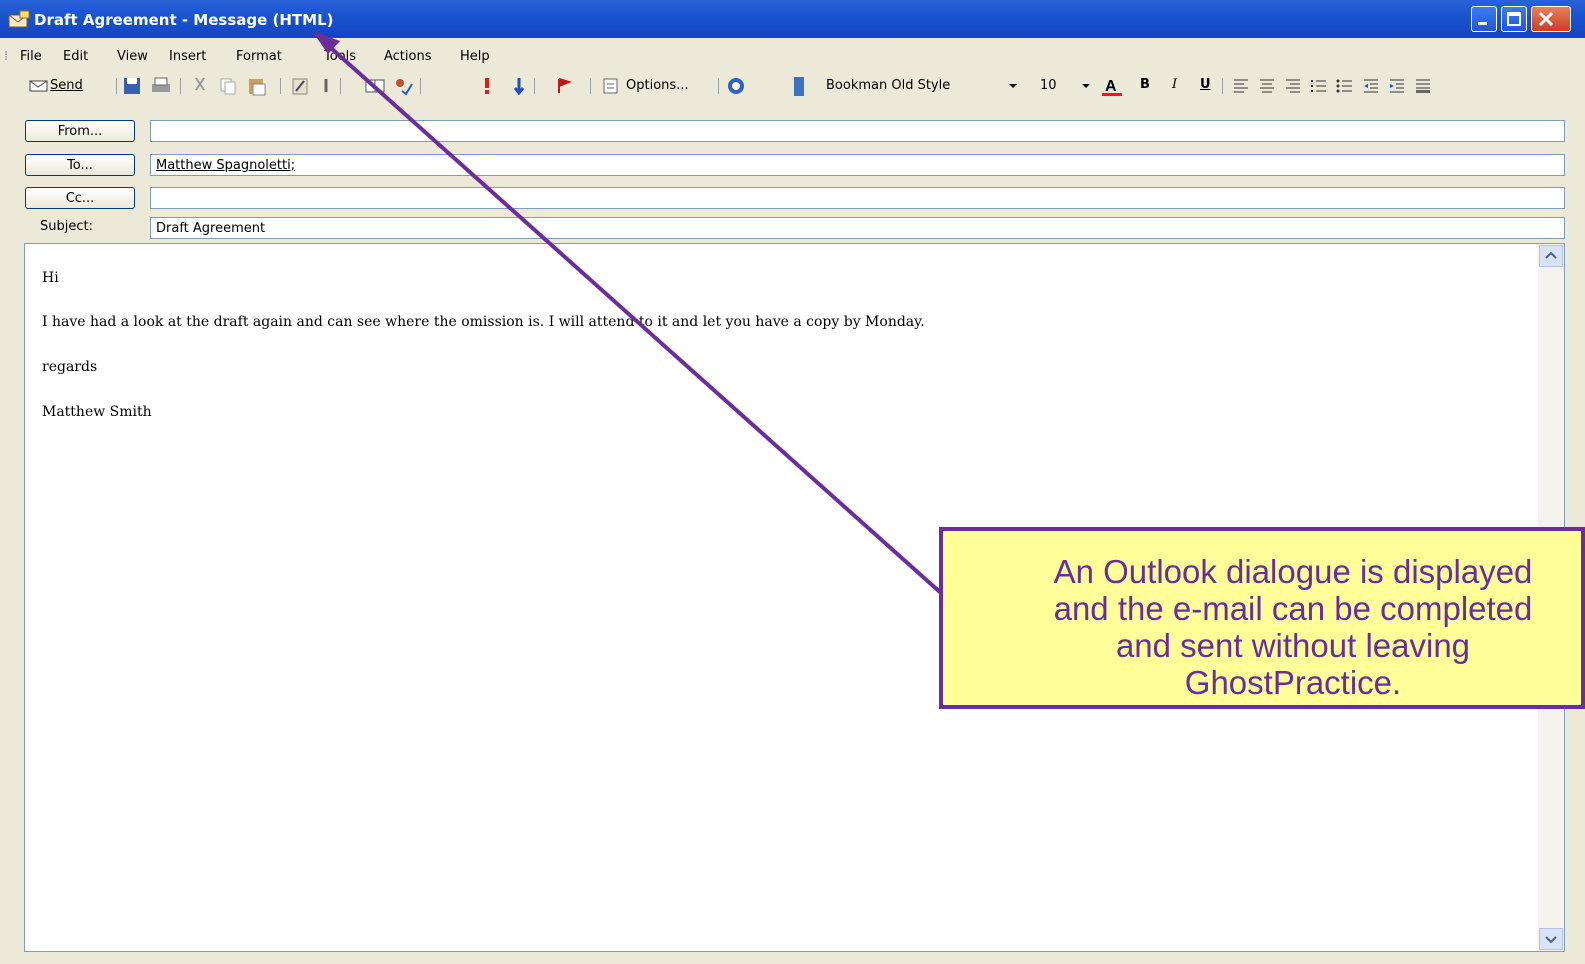  Describe the element at coordinates (736, 86) in the screenshot. I see `help-icon` at that location.